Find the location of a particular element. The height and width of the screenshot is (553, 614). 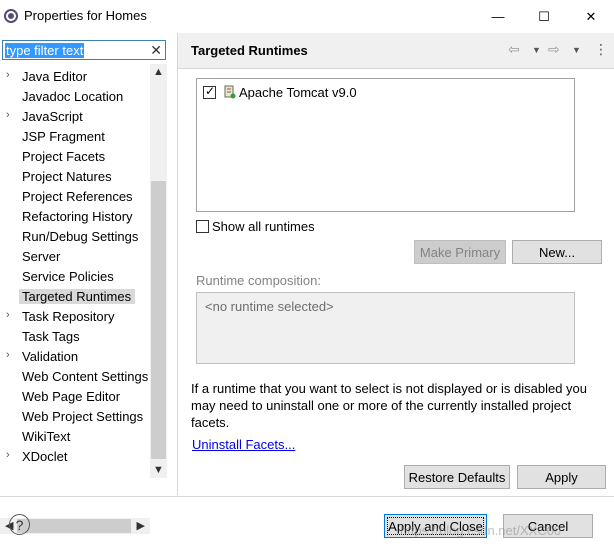

minimize-icon: — is located at coordinates (498, 16).